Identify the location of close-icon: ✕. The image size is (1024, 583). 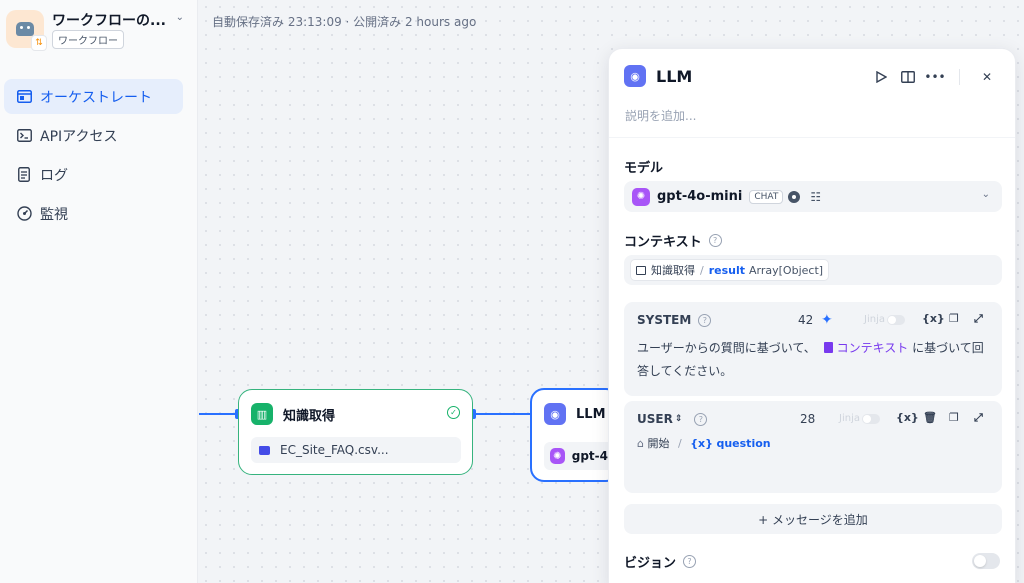
(987, 77).